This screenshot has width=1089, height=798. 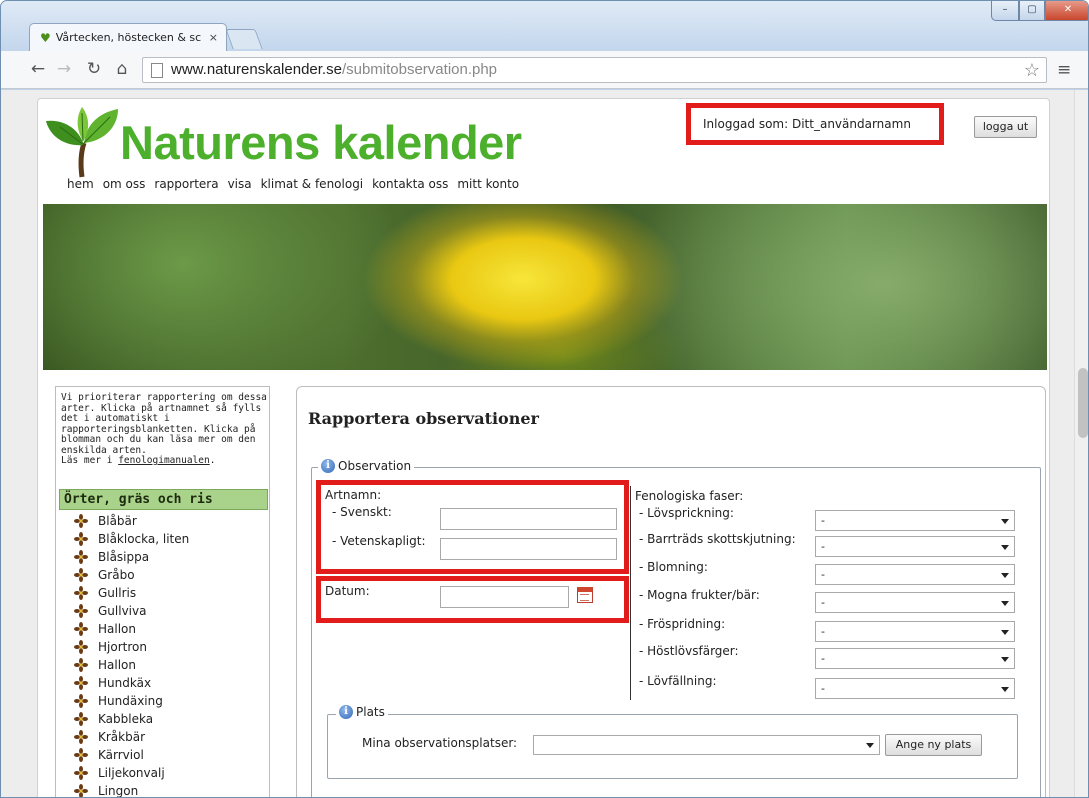 I want to click on nav-om-oss: om oss, so click(x=124, y=184).